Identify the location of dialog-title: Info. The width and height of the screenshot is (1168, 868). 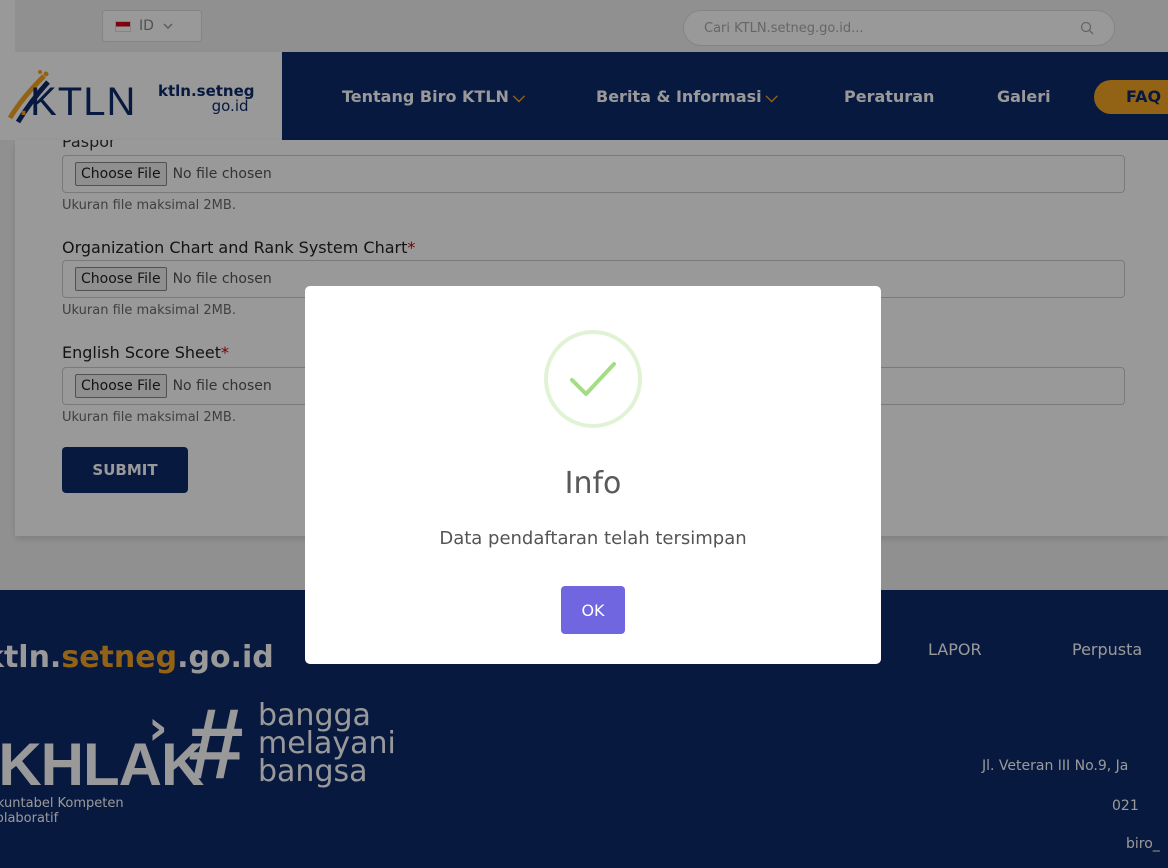
(593, 483).